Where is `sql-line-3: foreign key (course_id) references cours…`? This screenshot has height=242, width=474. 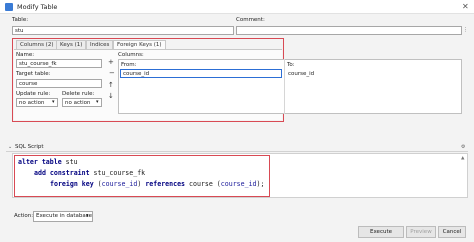
sql-line-3: foreign key (course_id) references cours… is located at coordinates (157, 184).